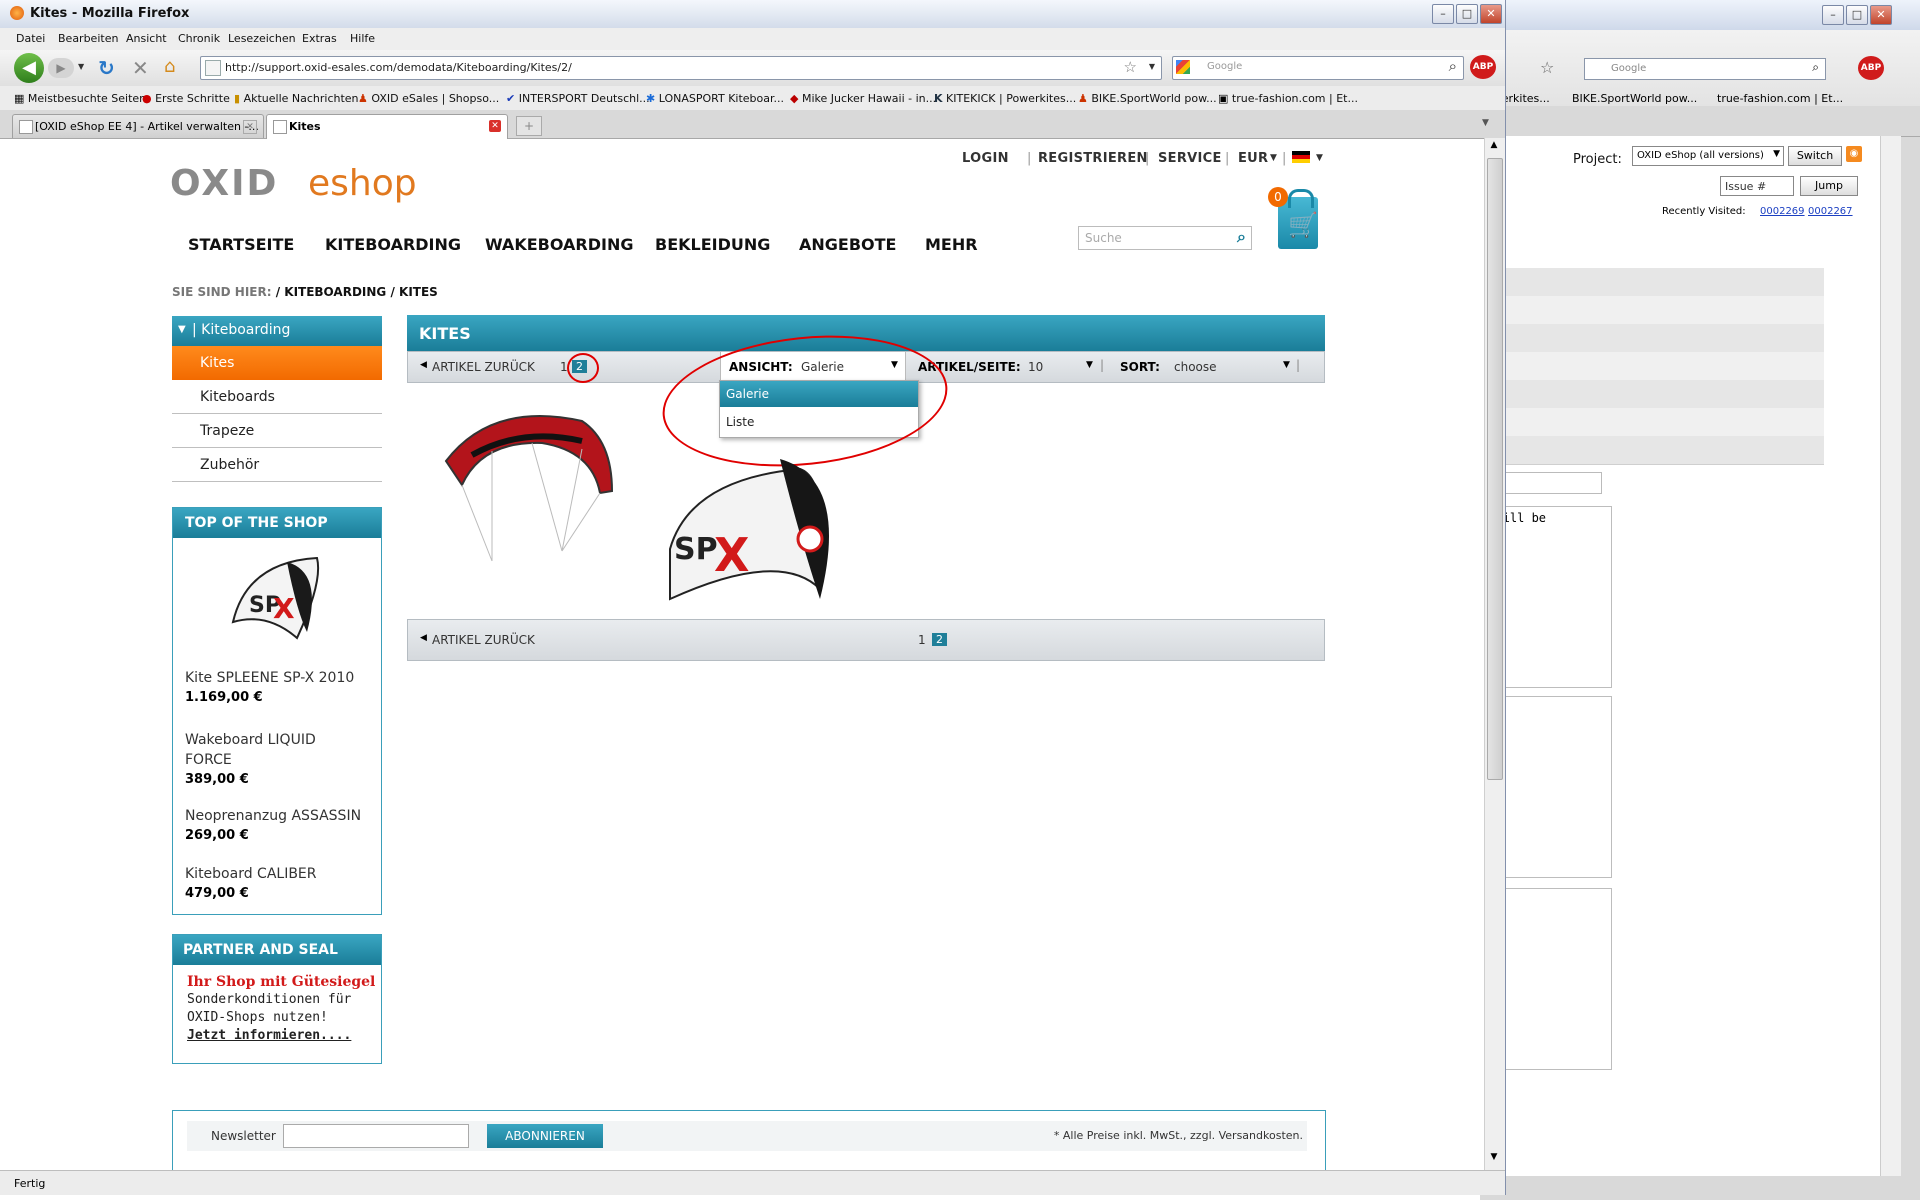 The image size is (1920, 1200). Describe the element at coordinates (280, 883) in the screenshot. I see `top-item: Kiteboard CALIBER 479,00 €` at that location.